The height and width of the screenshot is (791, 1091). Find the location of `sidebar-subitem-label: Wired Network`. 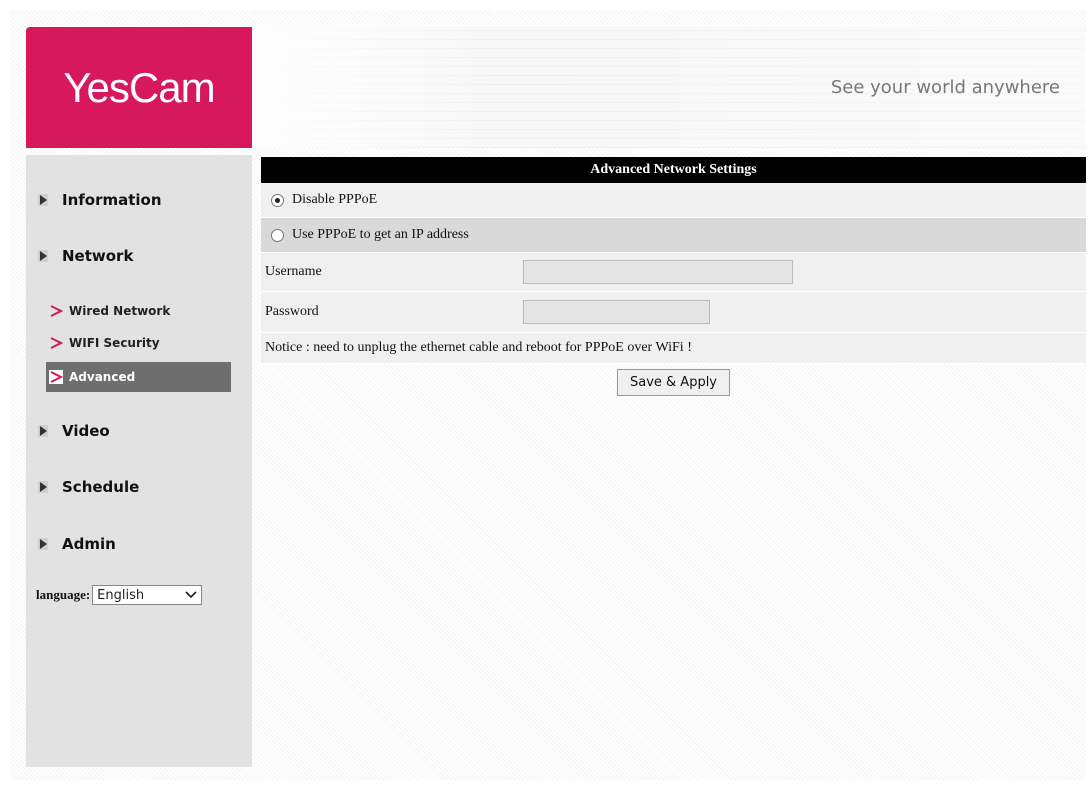

sidebar-subitem-label: Wired Network is located at coordinates (120, 311).